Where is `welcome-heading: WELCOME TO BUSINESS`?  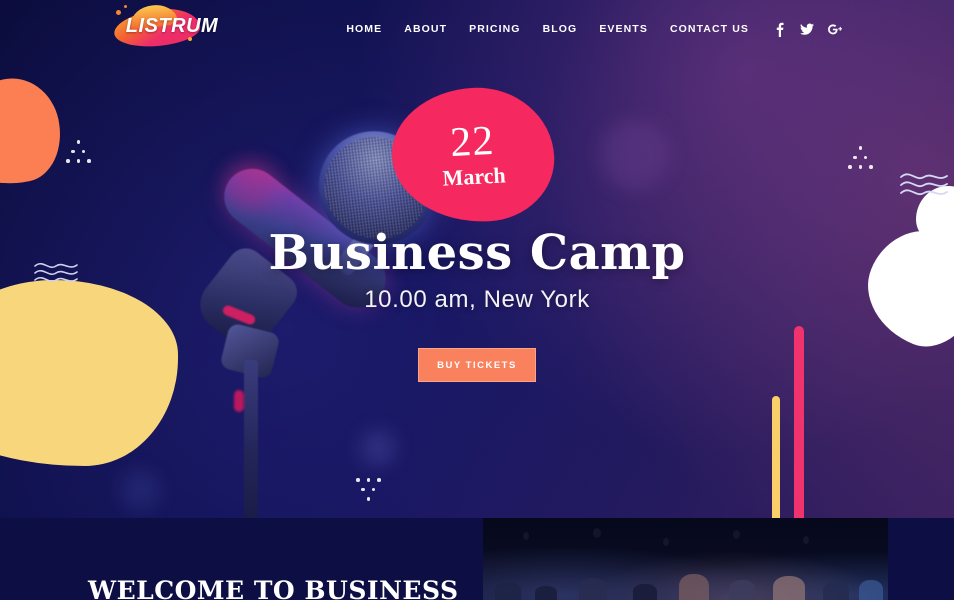
welcome-heading: WELCOME TO BUSINESS is located at coordinates (273, 588).